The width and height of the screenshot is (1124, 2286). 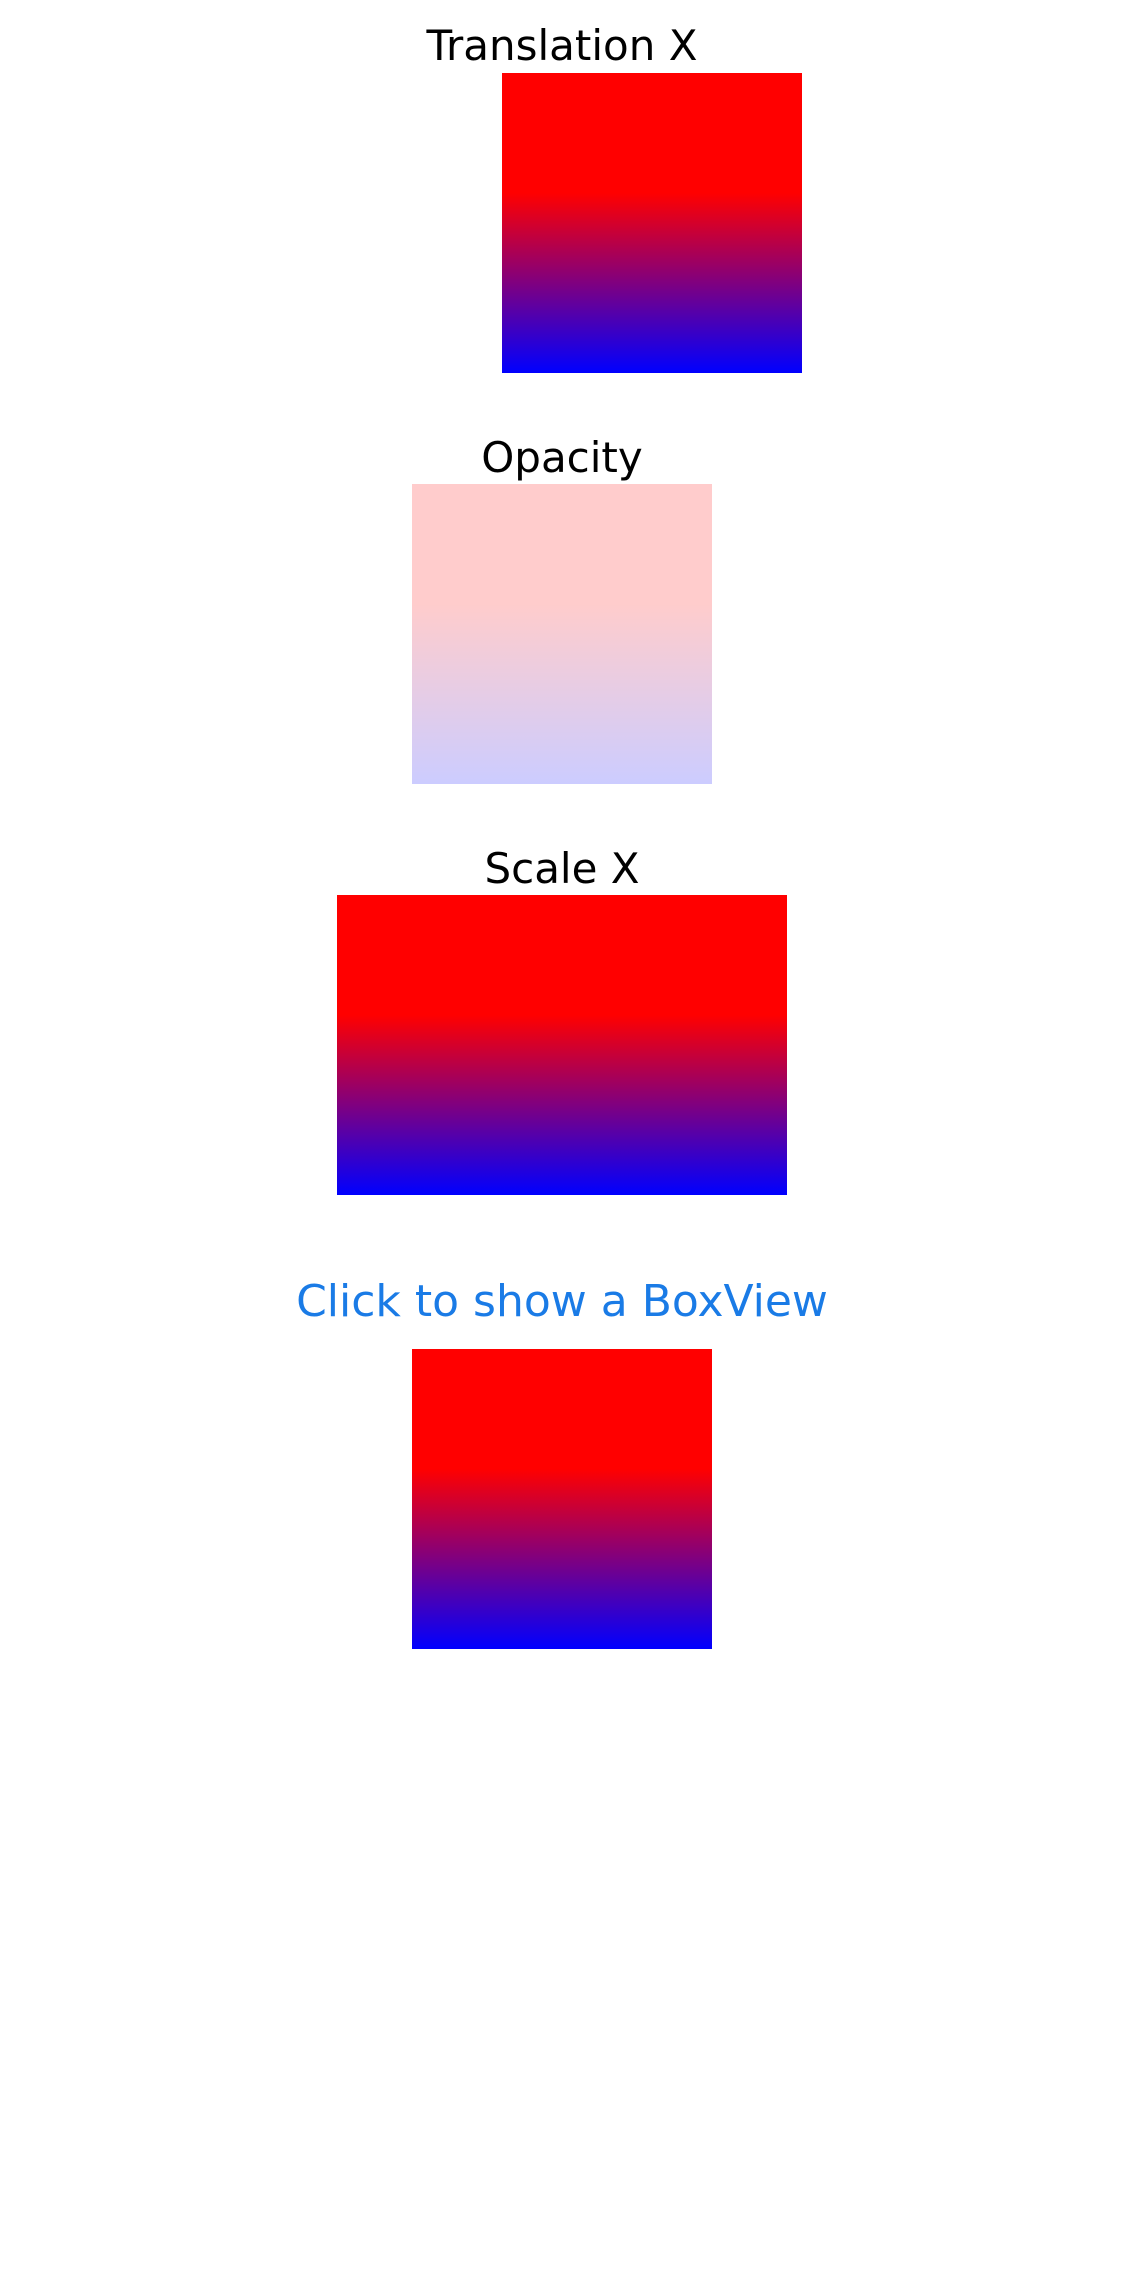 I want to click on opacity-box, so click(x=562, y=634).